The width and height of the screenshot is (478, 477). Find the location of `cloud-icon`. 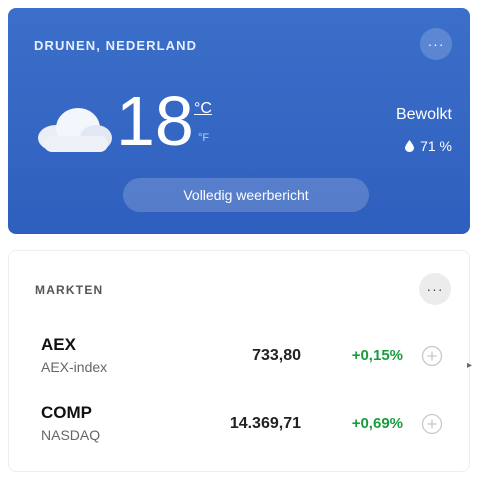

cloud-icon is located at coordinates (75, 130).